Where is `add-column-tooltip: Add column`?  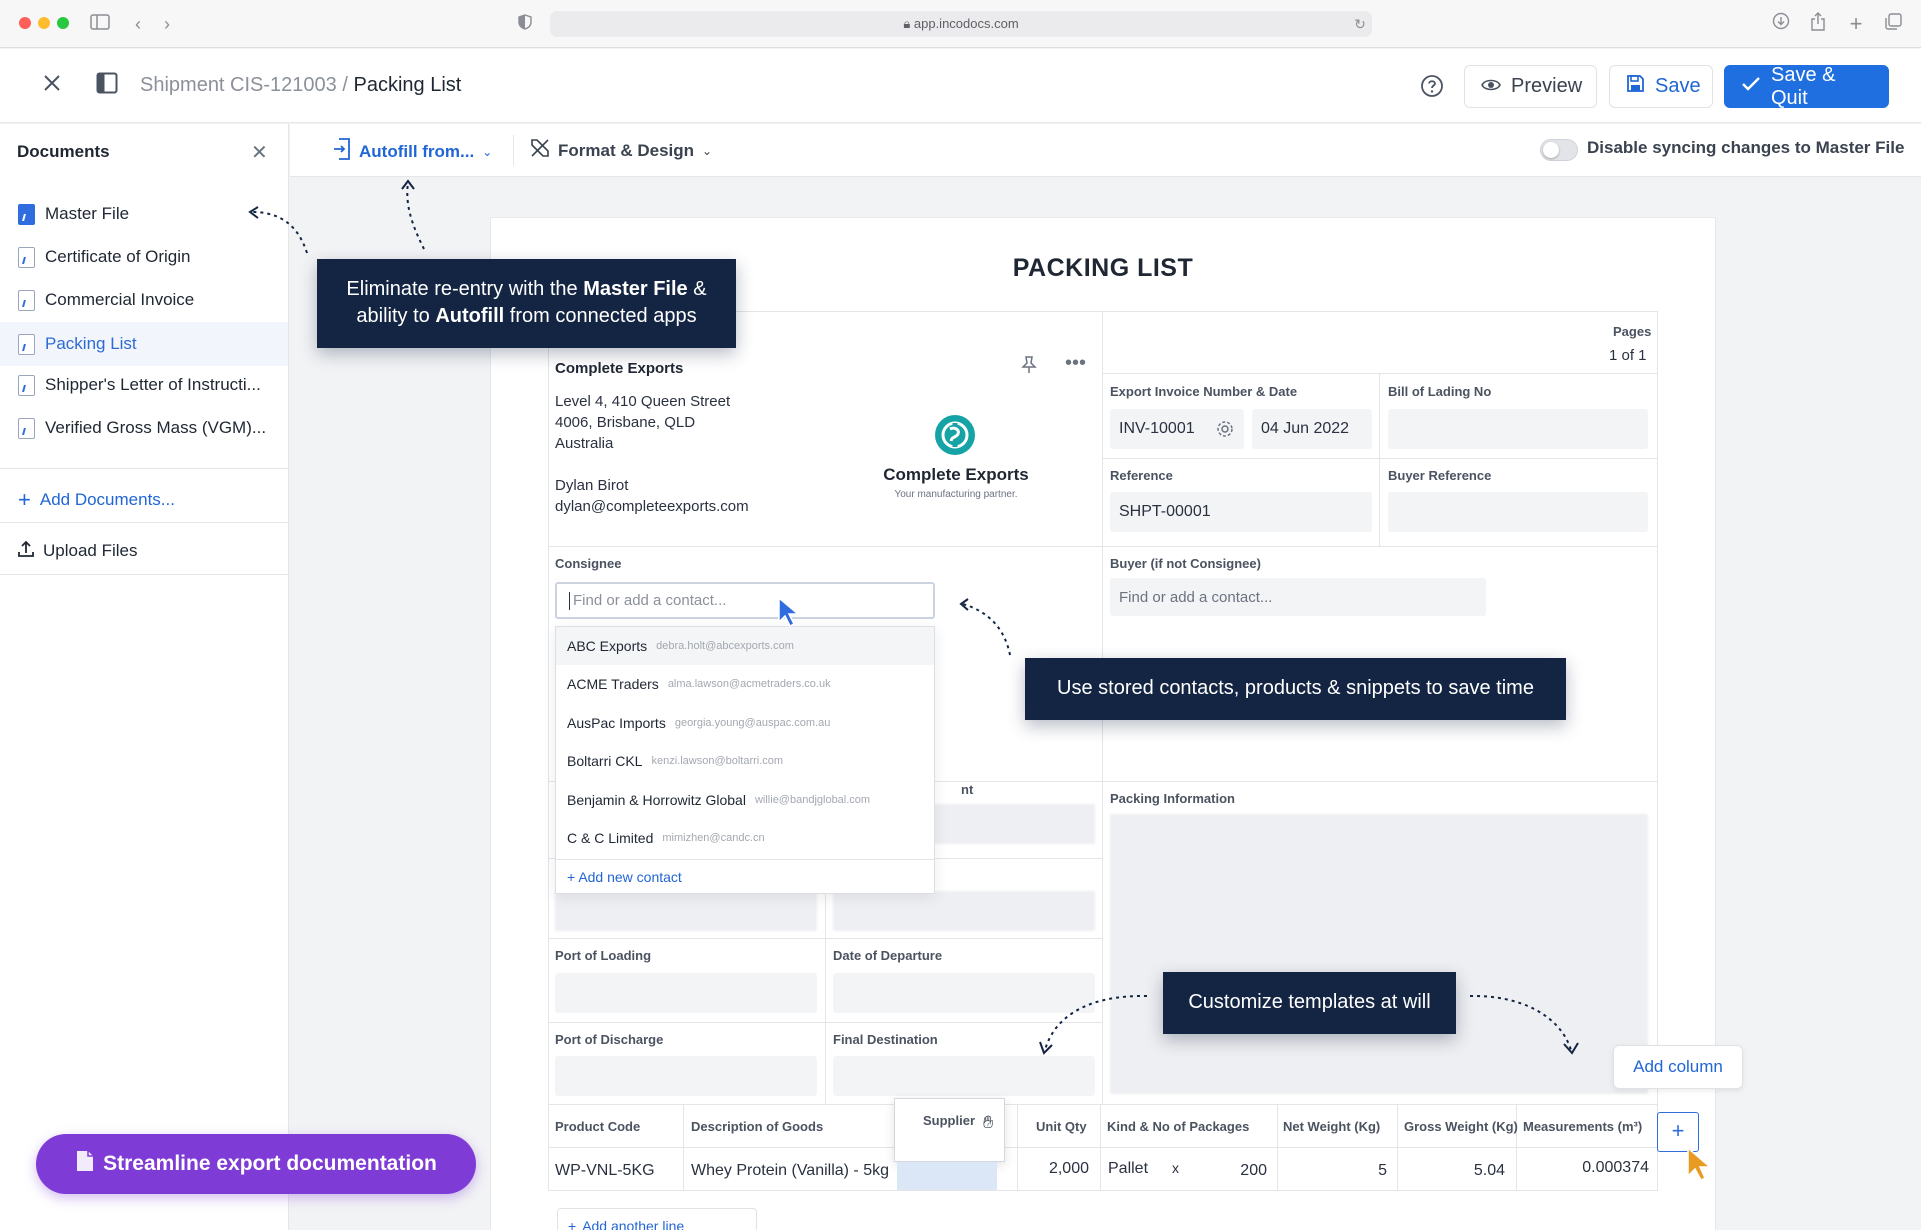
add-column-tooltip: Add column is located at coordinates (1678, 1067).